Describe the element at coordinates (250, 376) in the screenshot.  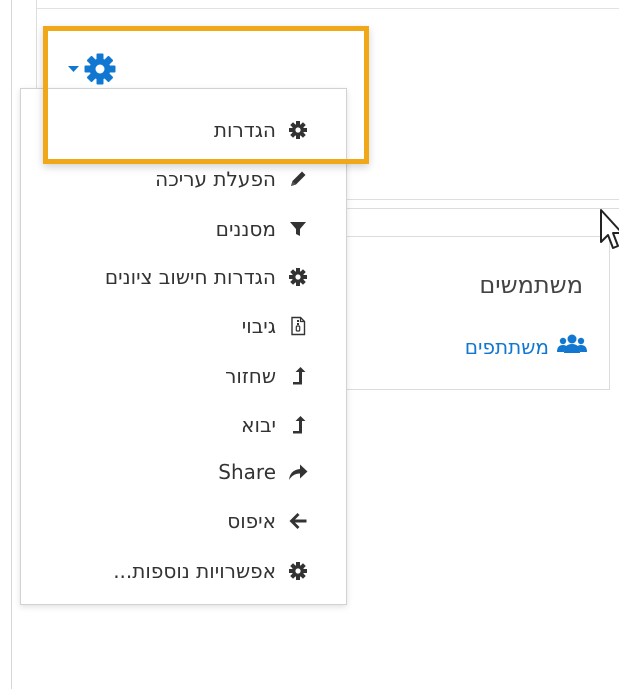
I see `menu-item-label: שחזור` at that location.